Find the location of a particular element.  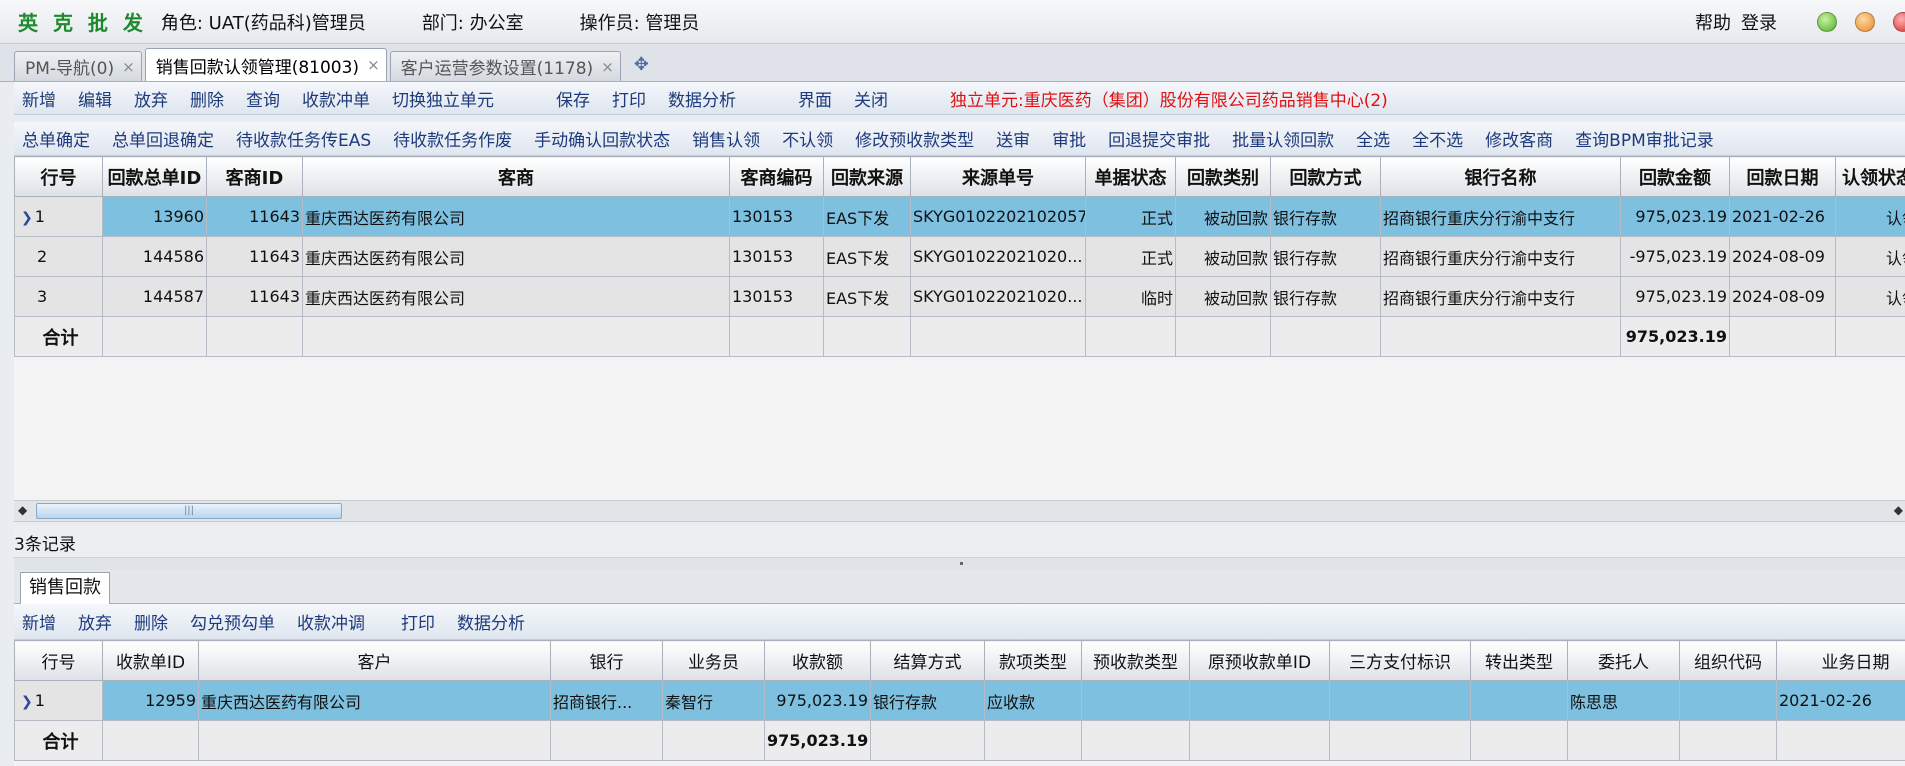

rollback-confirm-button: 总单回退确定 is located at coordinates (163, 138).